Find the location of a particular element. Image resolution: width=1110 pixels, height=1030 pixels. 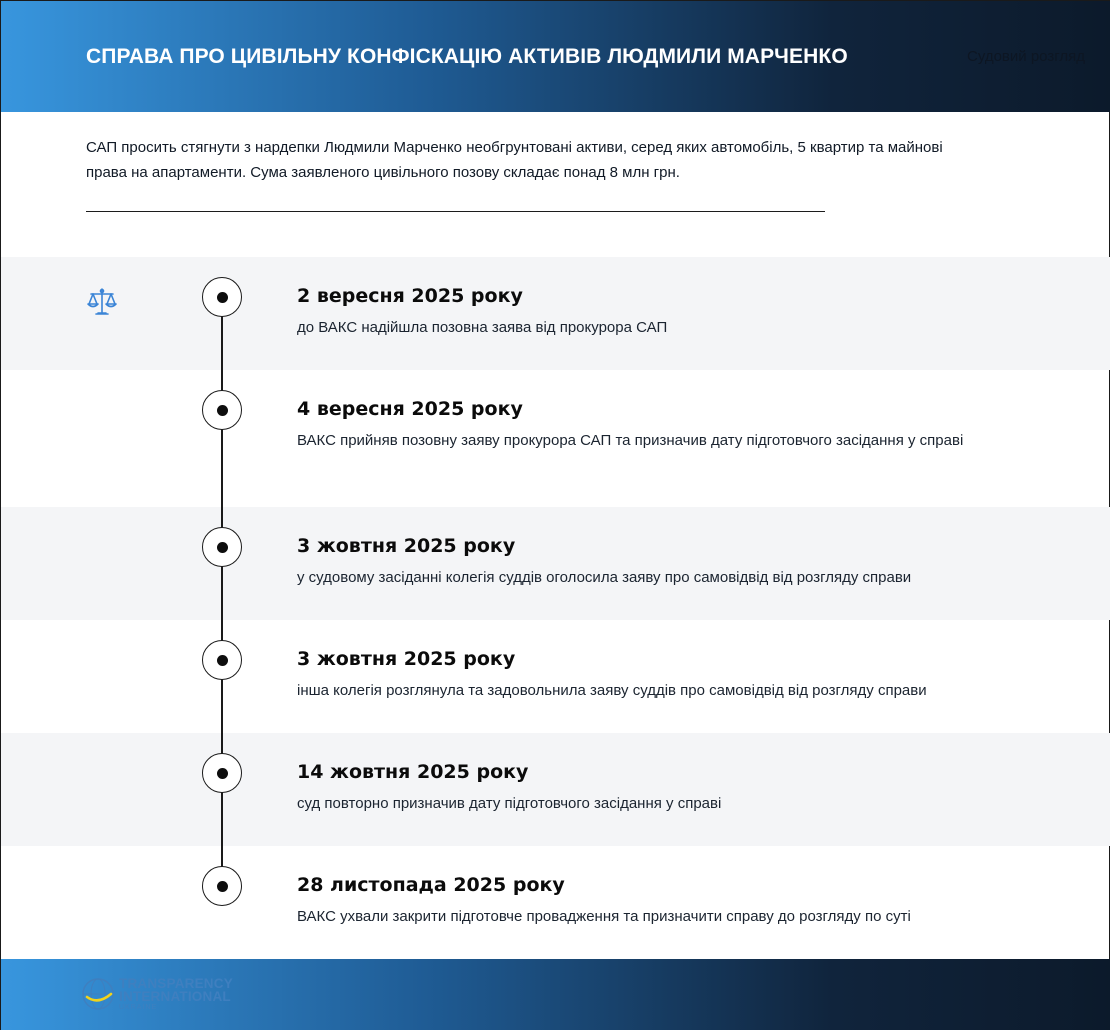

globe-icon is located at coordinates (98, 994).